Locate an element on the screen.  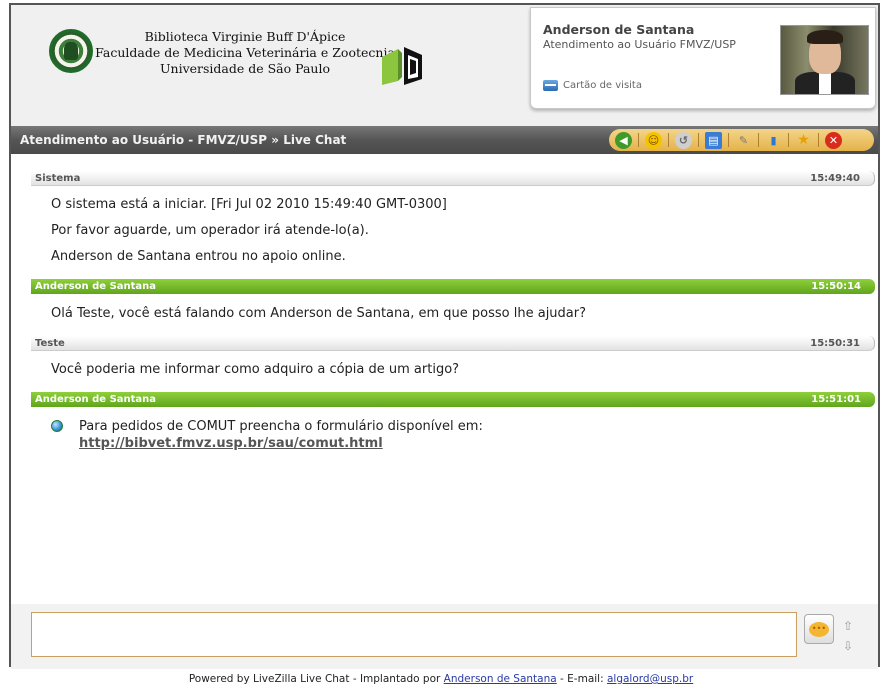
print-icon: ▤ is located at coordinates (713, 140).